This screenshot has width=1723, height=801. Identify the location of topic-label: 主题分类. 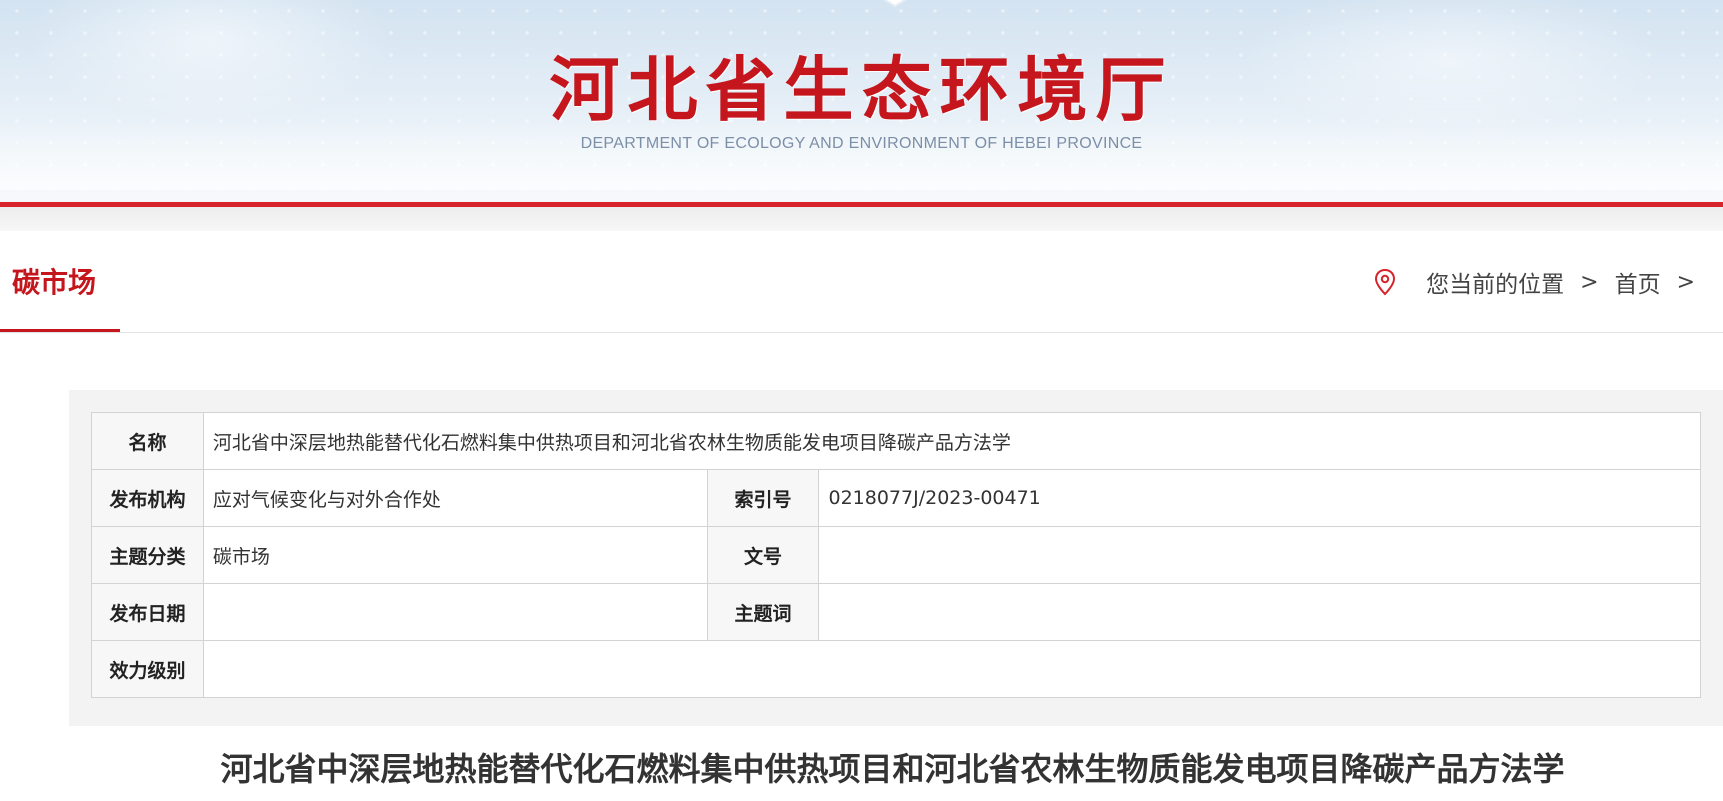
(147, 555).